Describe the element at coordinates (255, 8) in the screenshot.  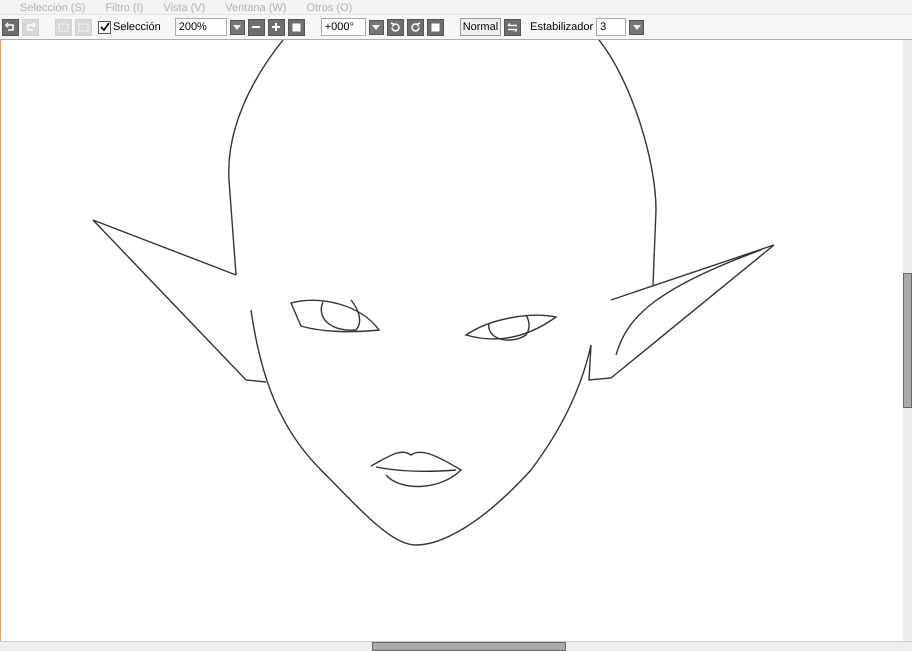
I see `menu-item: Ventana (W)` at that location.